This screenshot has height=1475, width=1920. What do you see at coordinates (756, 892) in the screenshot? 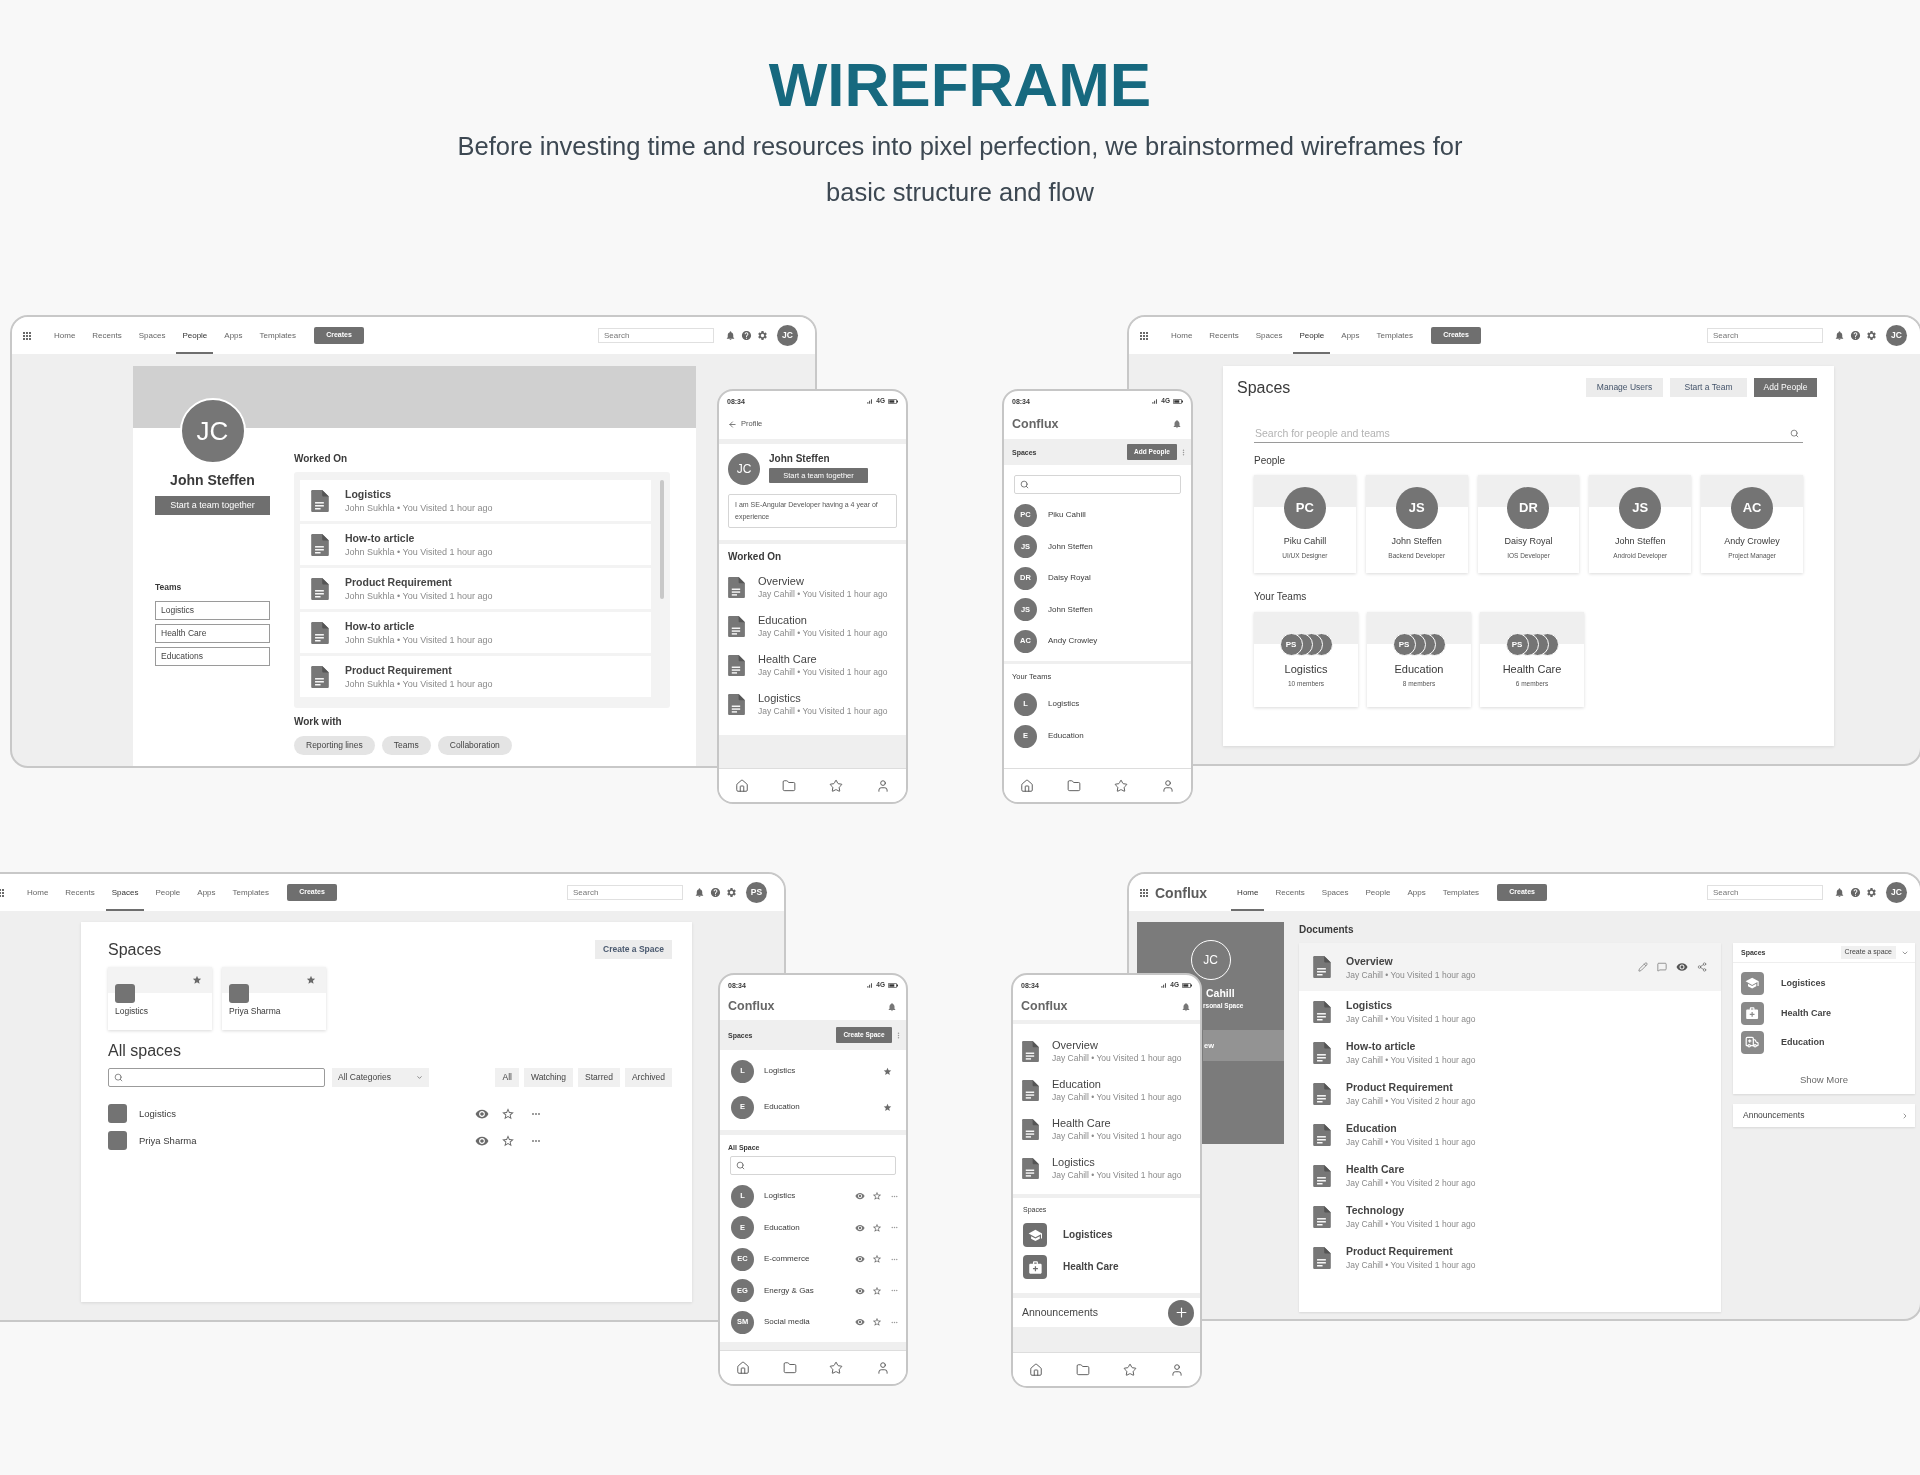
I see `user-avatar: PS` at bounding box center [756, 892].